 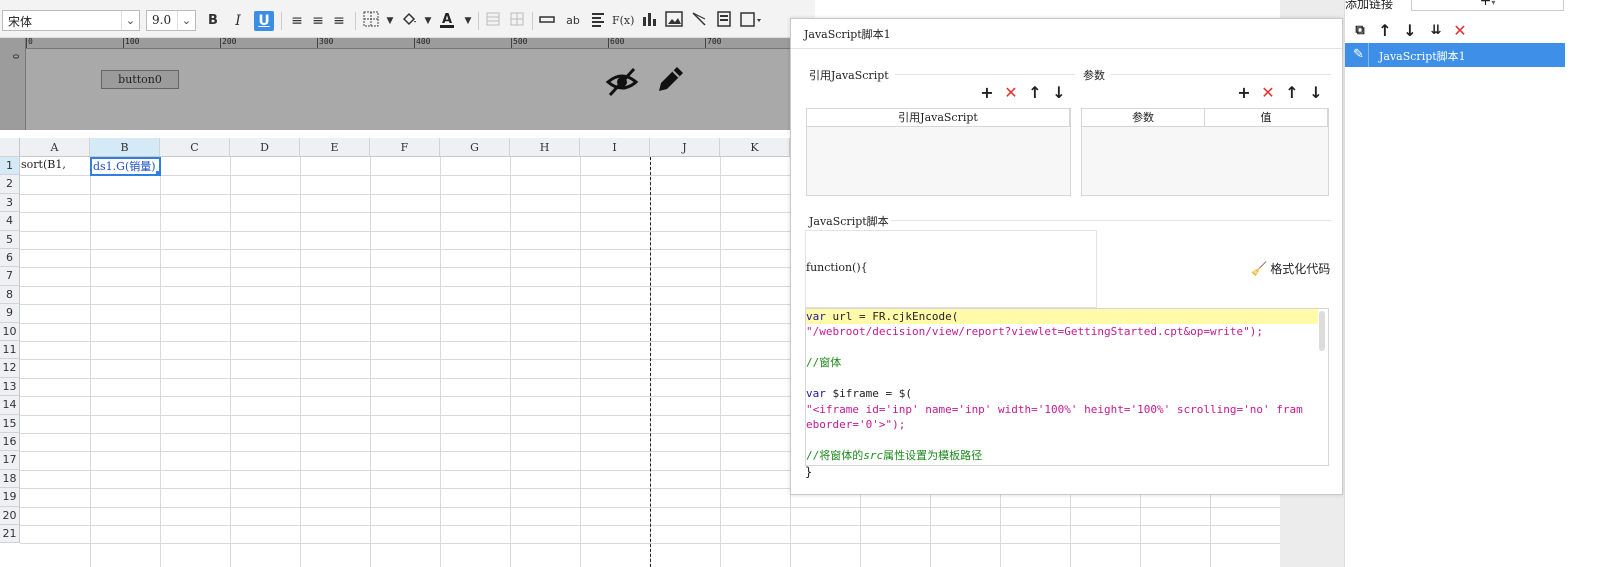 What do you see at coordinates (1259, 269) in the screenshot?
I see `broom-icon: 🧹` at bounding box center [1259, 269].